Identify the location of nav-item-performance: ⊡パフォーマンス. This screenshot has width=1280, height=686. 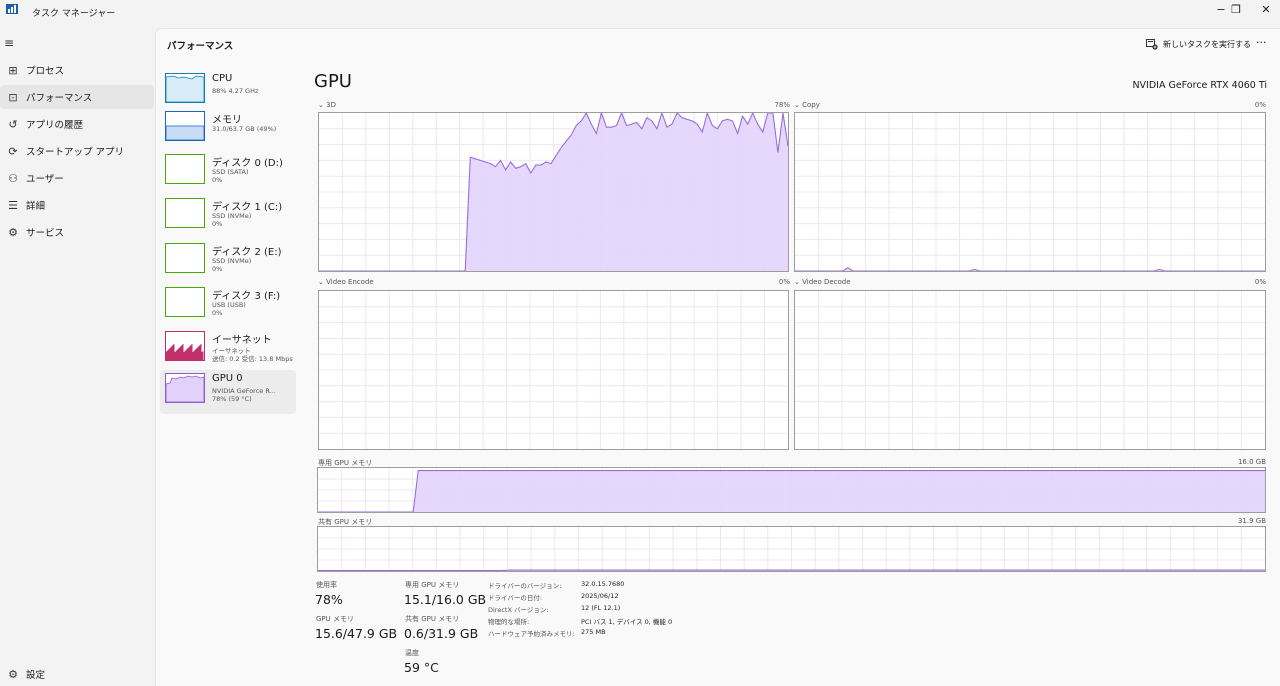
(77, 97).